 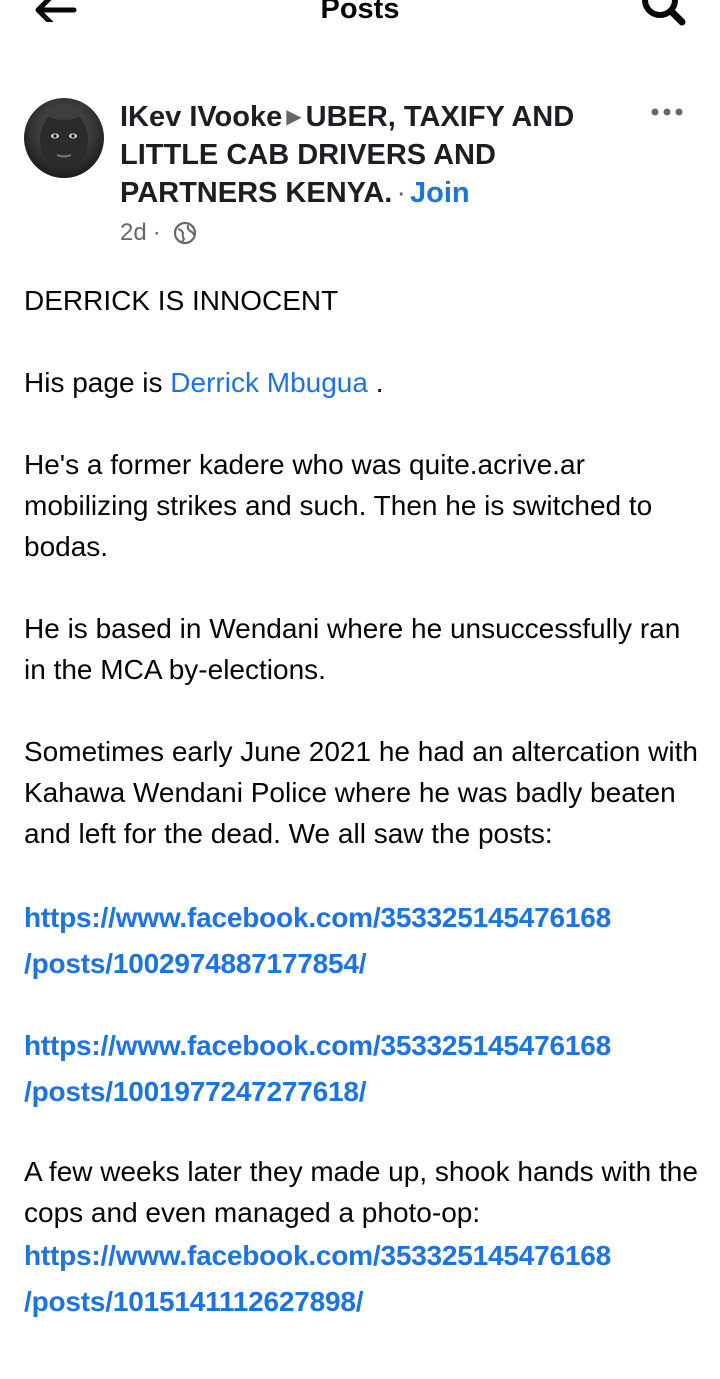 I want to click on link-2-line-2: /posts/1001977247277618/, so click(x=195, y=1091).